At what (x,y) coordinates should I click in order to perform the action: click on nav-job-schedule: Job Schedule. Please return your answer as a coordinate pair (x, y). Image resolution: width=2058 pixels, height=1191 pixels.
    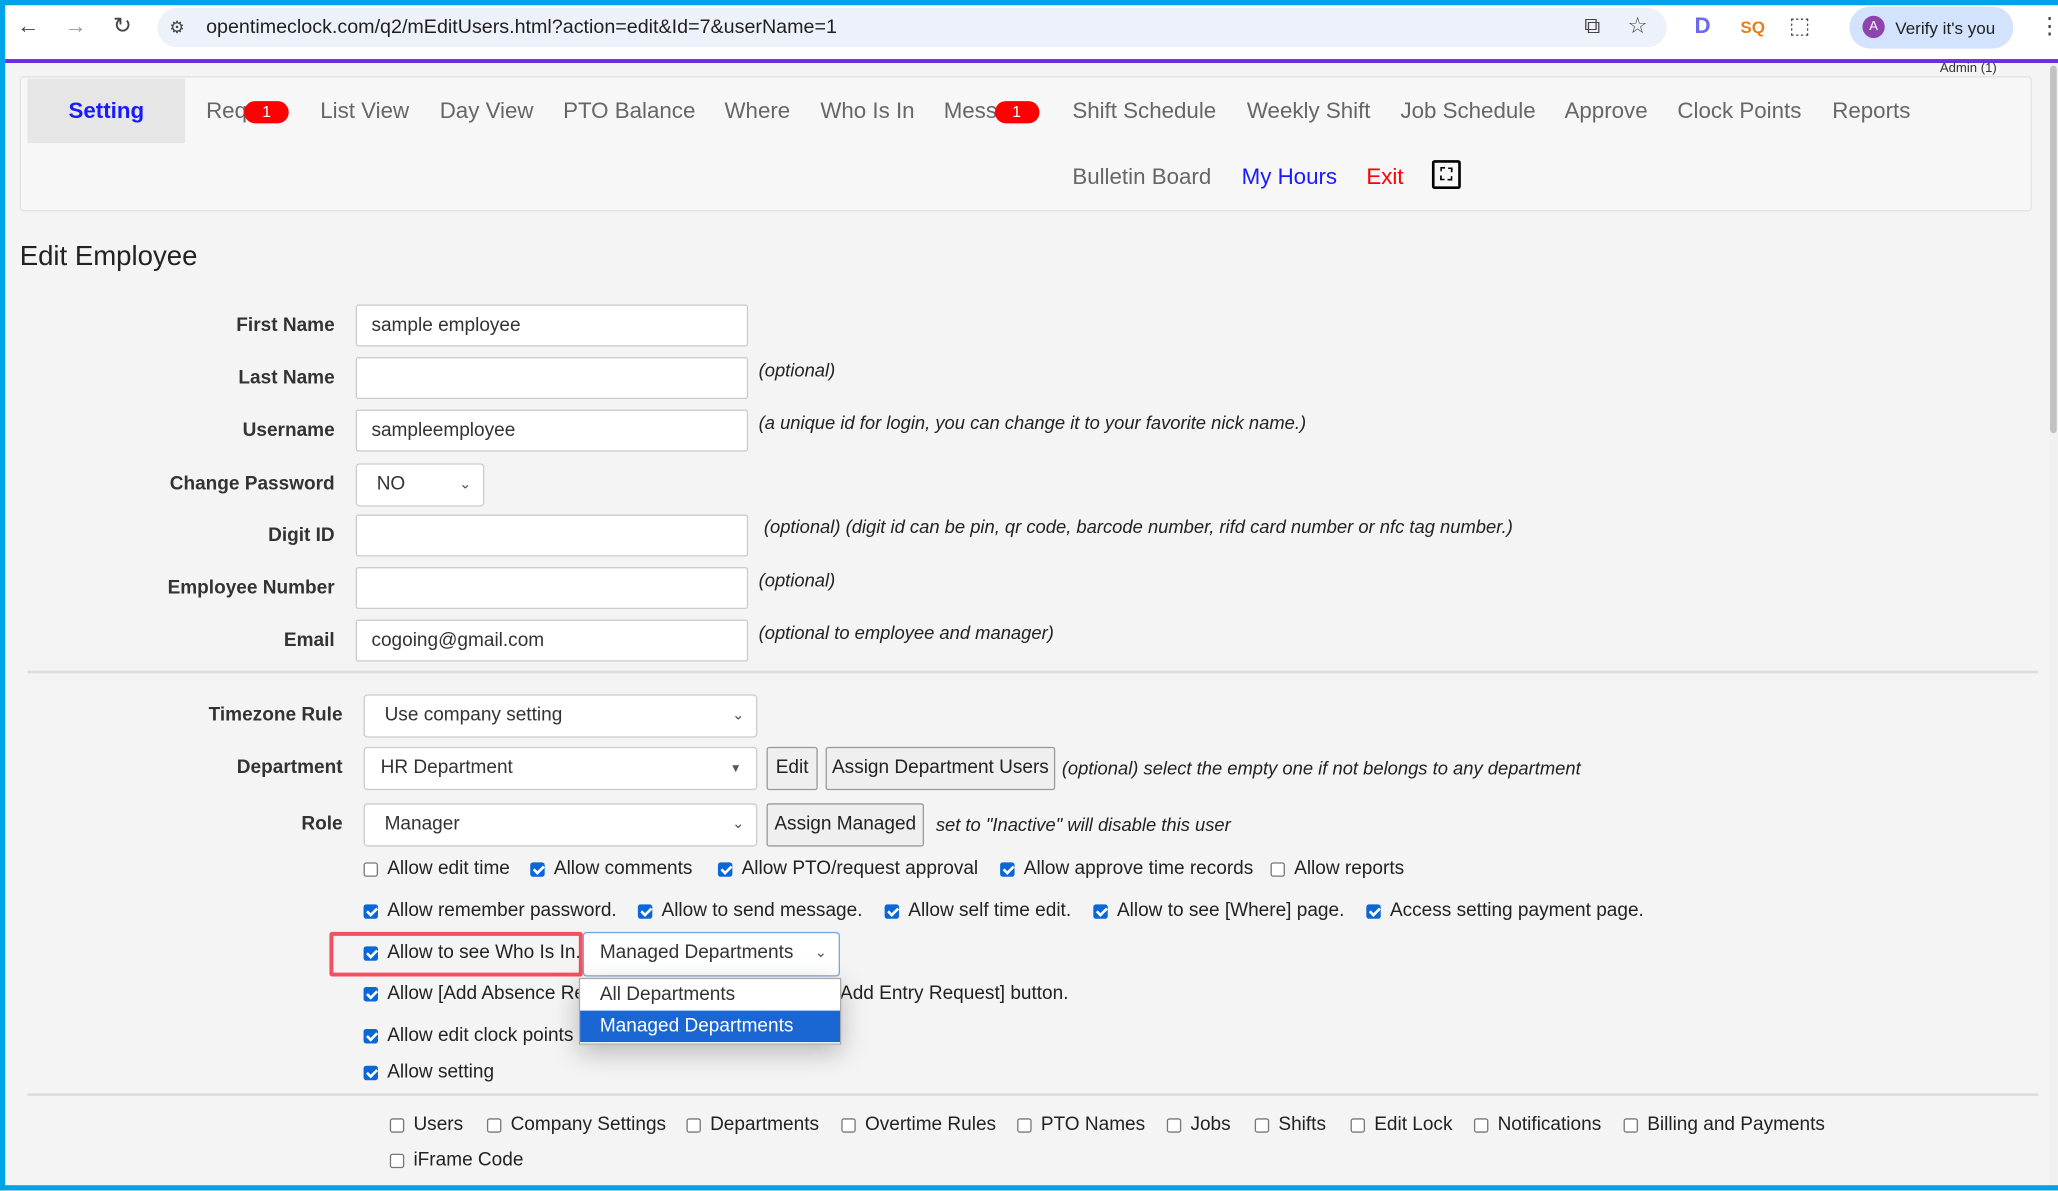
    Looking at the image, I should click on (1467, 111).